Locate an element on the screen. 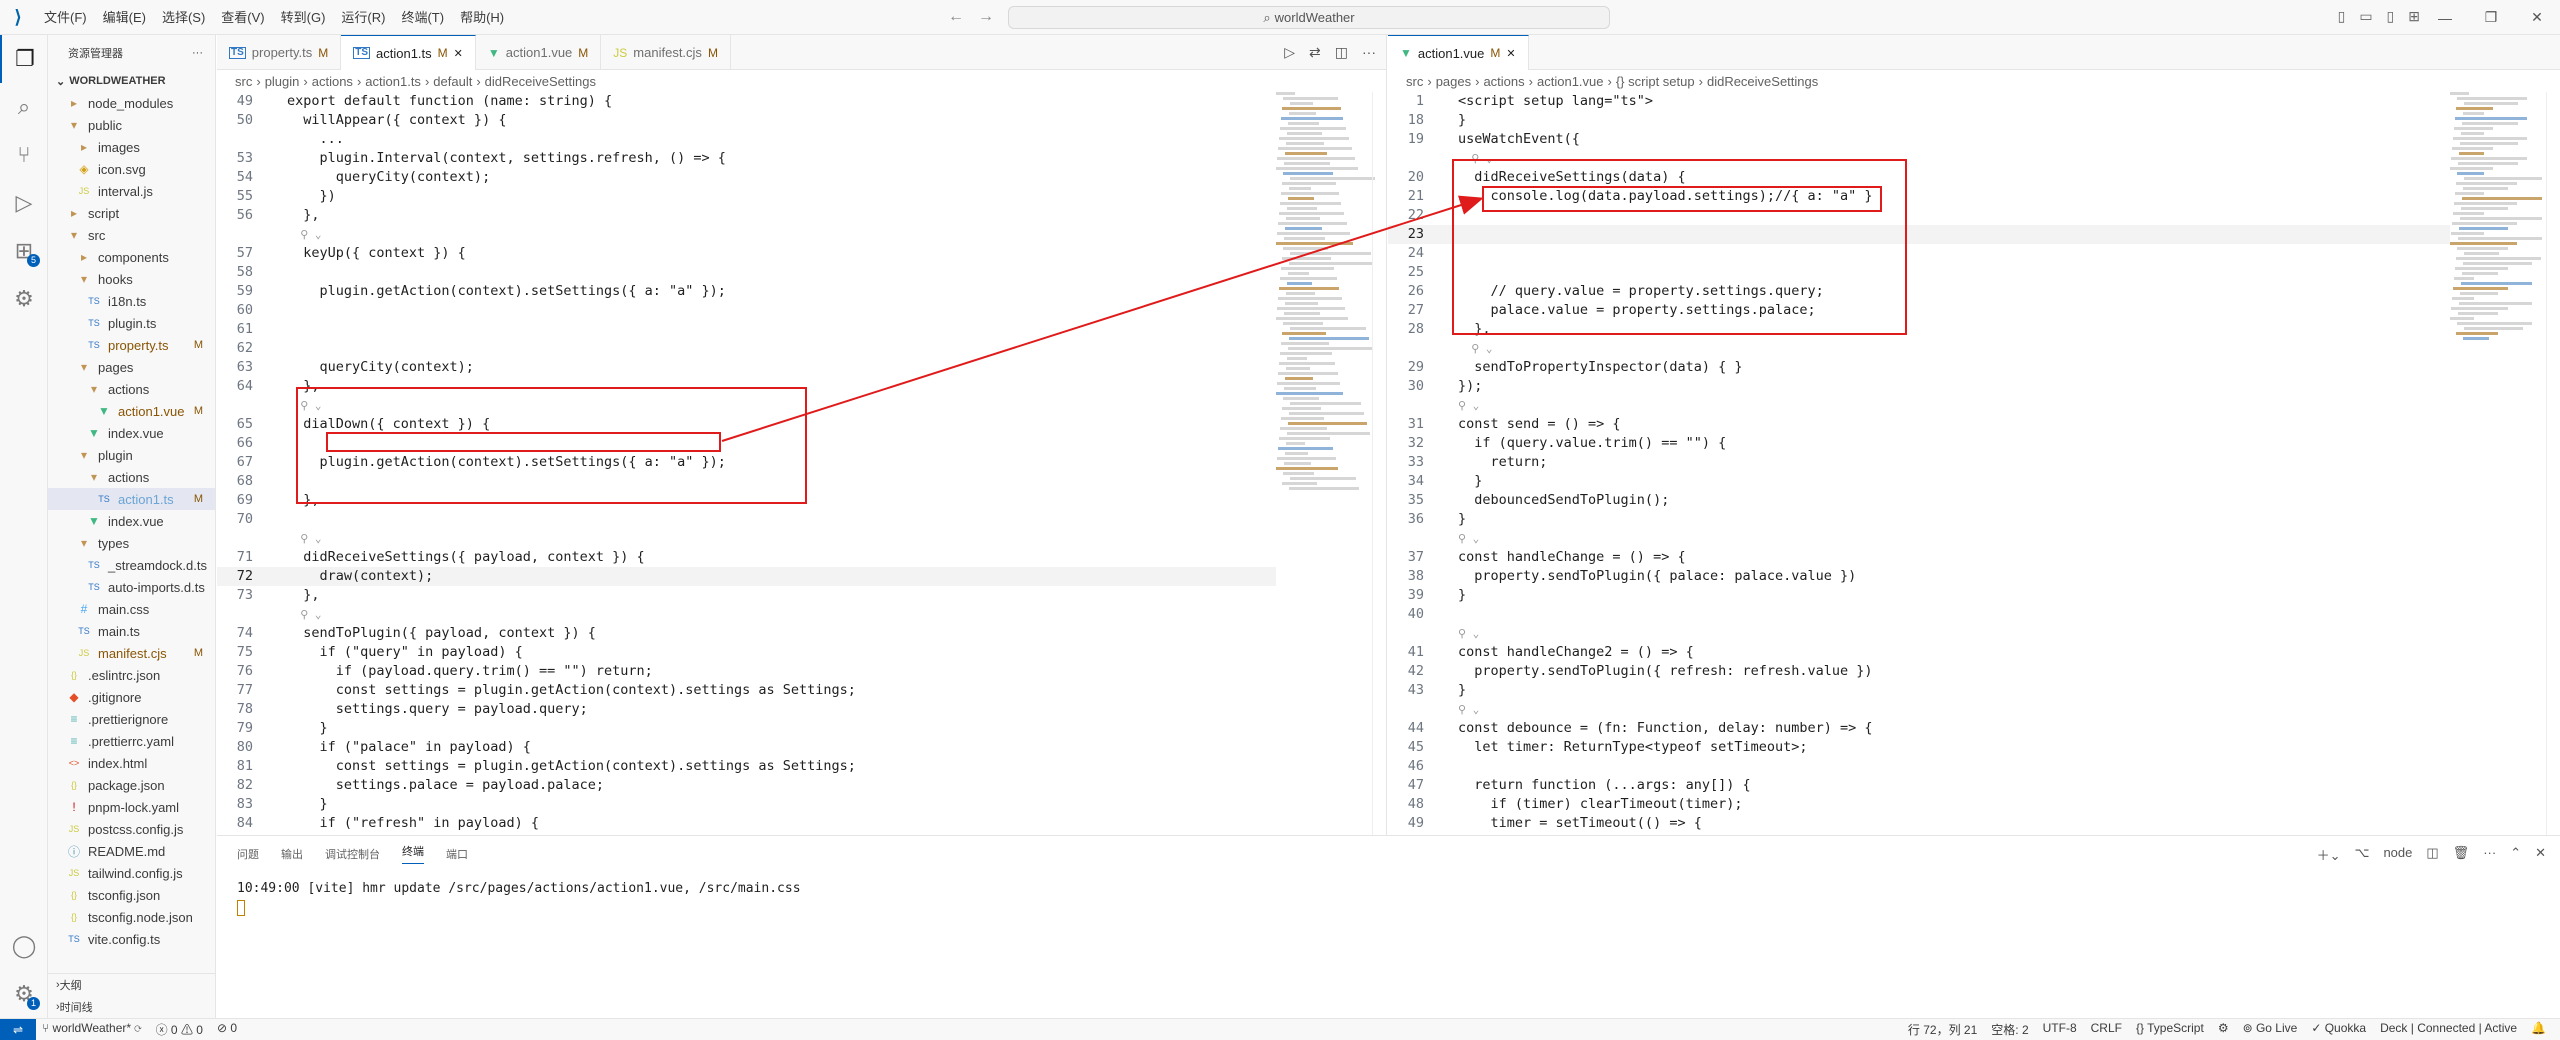 Image resolution: width=2560 pixels, height=1040 pixels. editor-tab: JS manifest.cjs M is located at coordinates (666, 52).